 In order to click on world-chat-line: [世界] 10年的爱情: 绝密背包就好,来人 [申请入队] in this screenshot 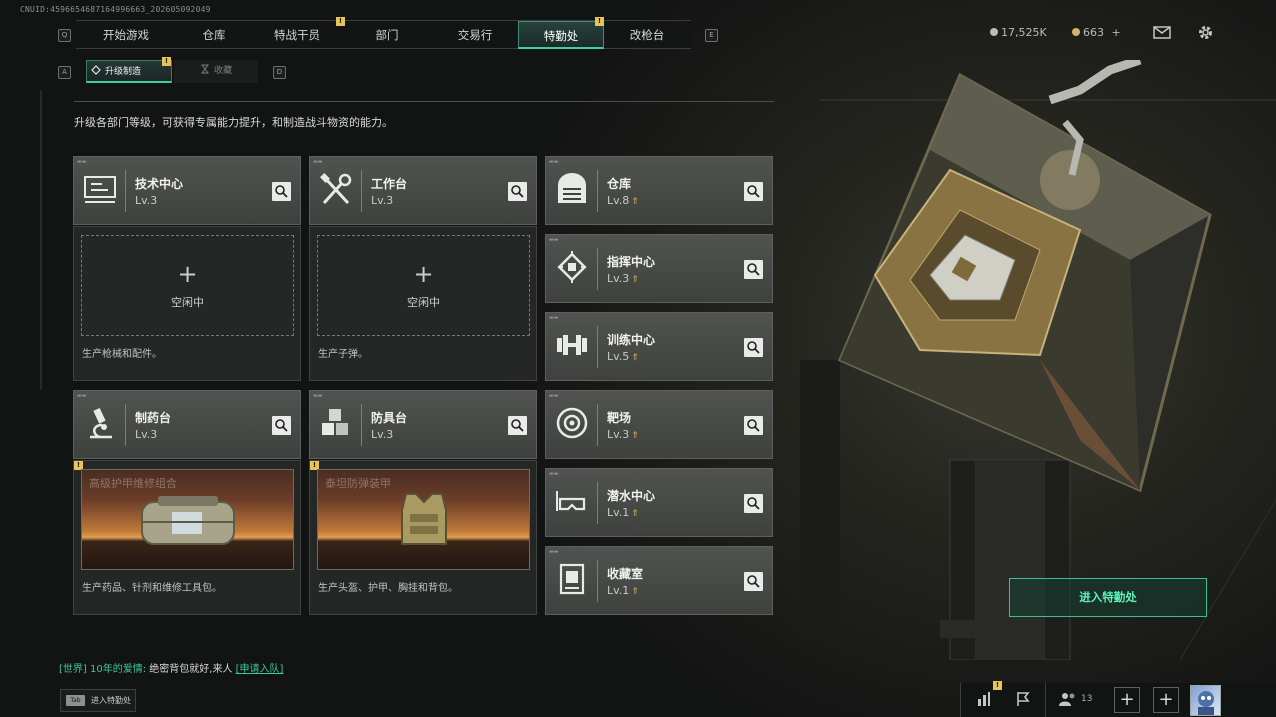, I will do `click(171, 667)`.